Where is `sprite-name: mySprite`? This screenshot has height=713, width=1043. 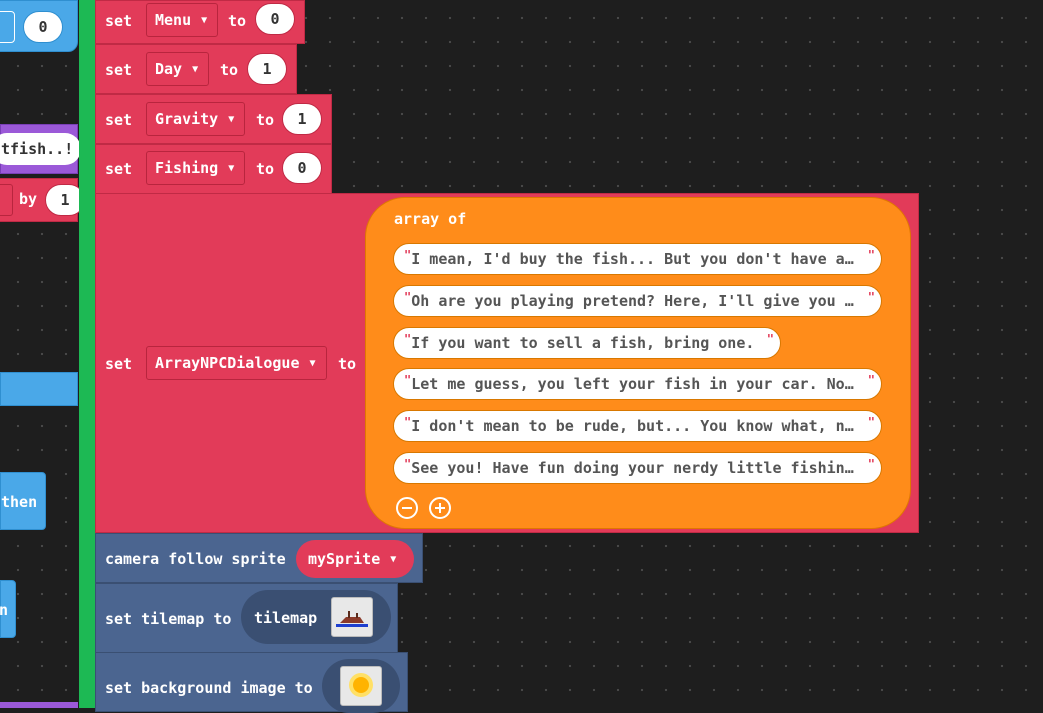
sprite-name: mySprite is located at coordinates (344, 559).